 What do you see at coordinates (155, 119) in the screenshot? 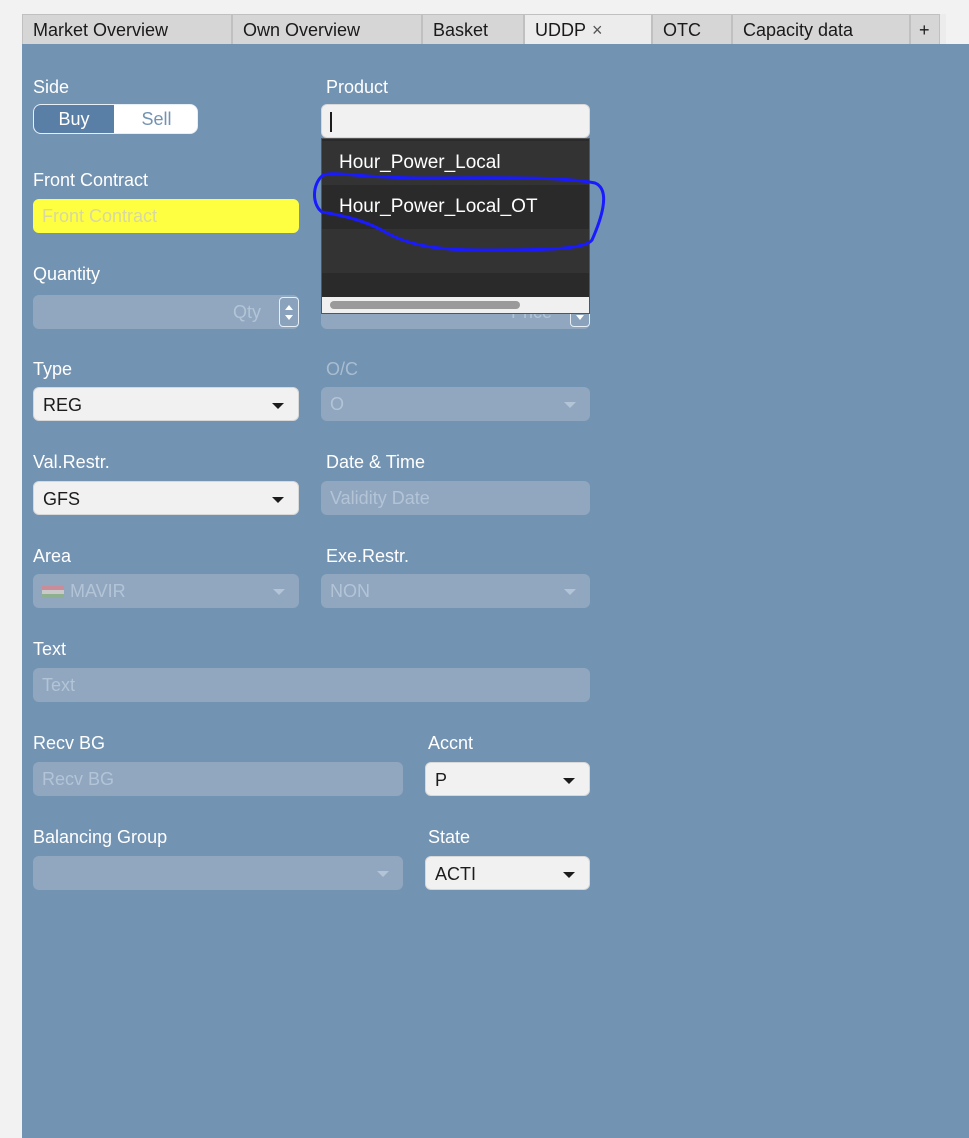
I see `sell-button: Sell` at bounding box center [155, 119].